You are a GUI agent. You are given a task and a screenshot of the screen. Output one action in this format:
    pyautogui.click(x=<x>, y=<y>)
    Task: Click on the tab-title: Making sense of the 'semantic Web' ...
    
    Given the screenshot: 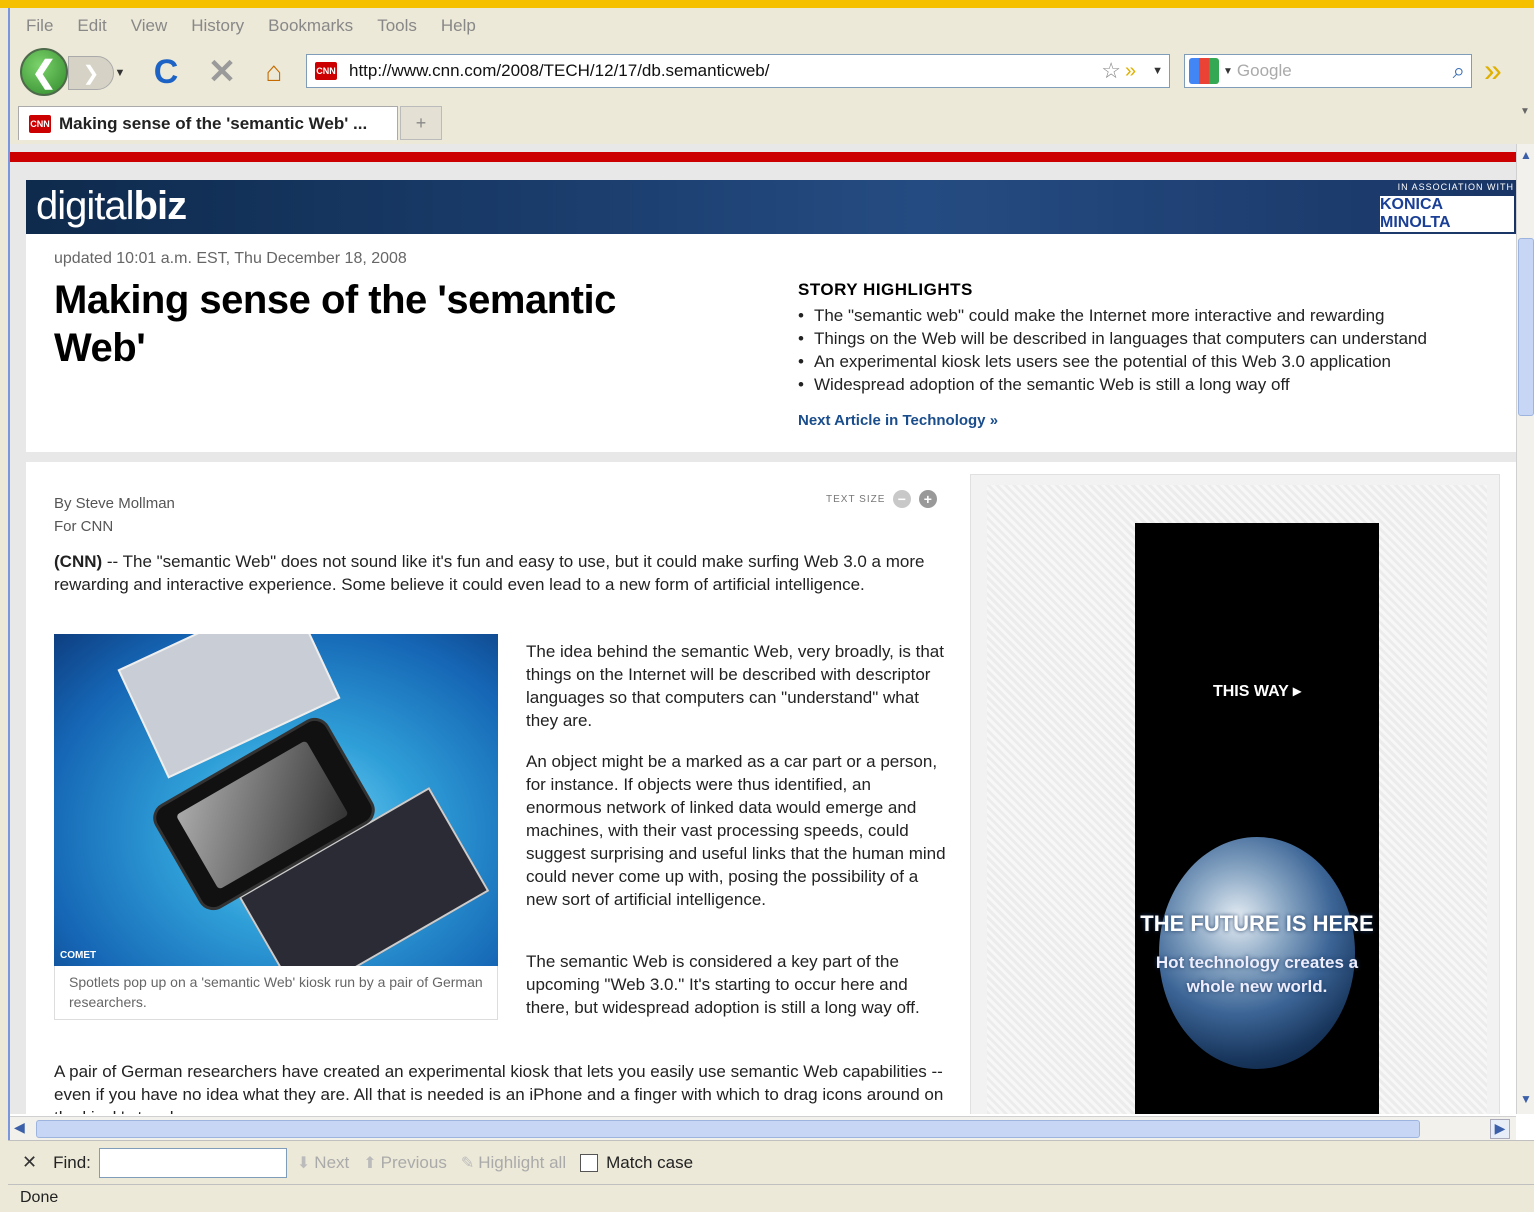 What is the action you would take?
    pyautogui.click(x=213, y=123)
    